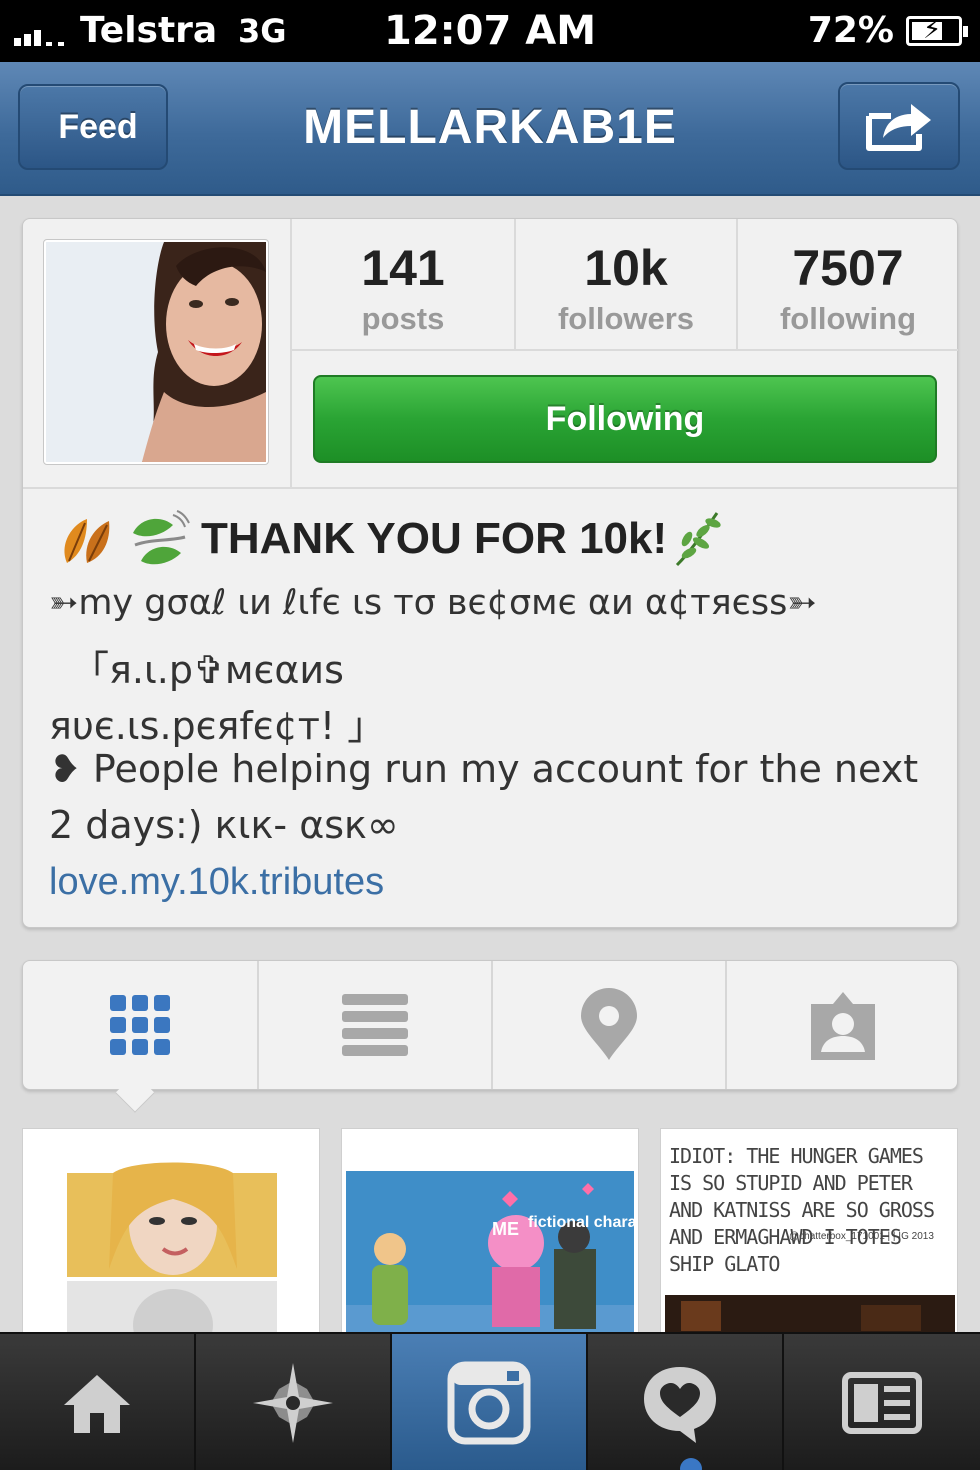 This screenshot has height=1470, width=980. I want to click on quote-credit: @chatterbox_171001 | | IG 2013, so click(861, 1236).